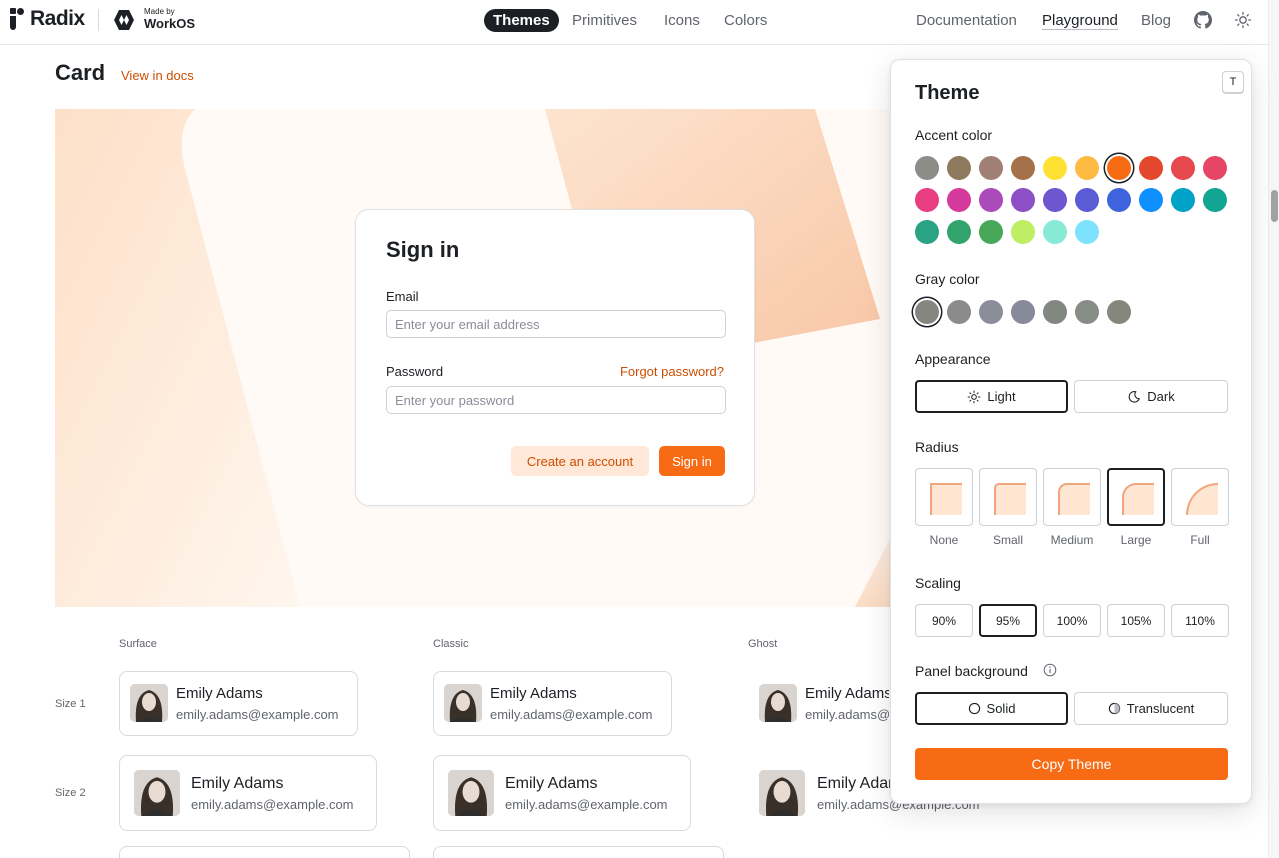  What do you see at coordinates (57, 19) in the screenshot?
I see `brand-name: Radix` at bounding box center [57, 19].